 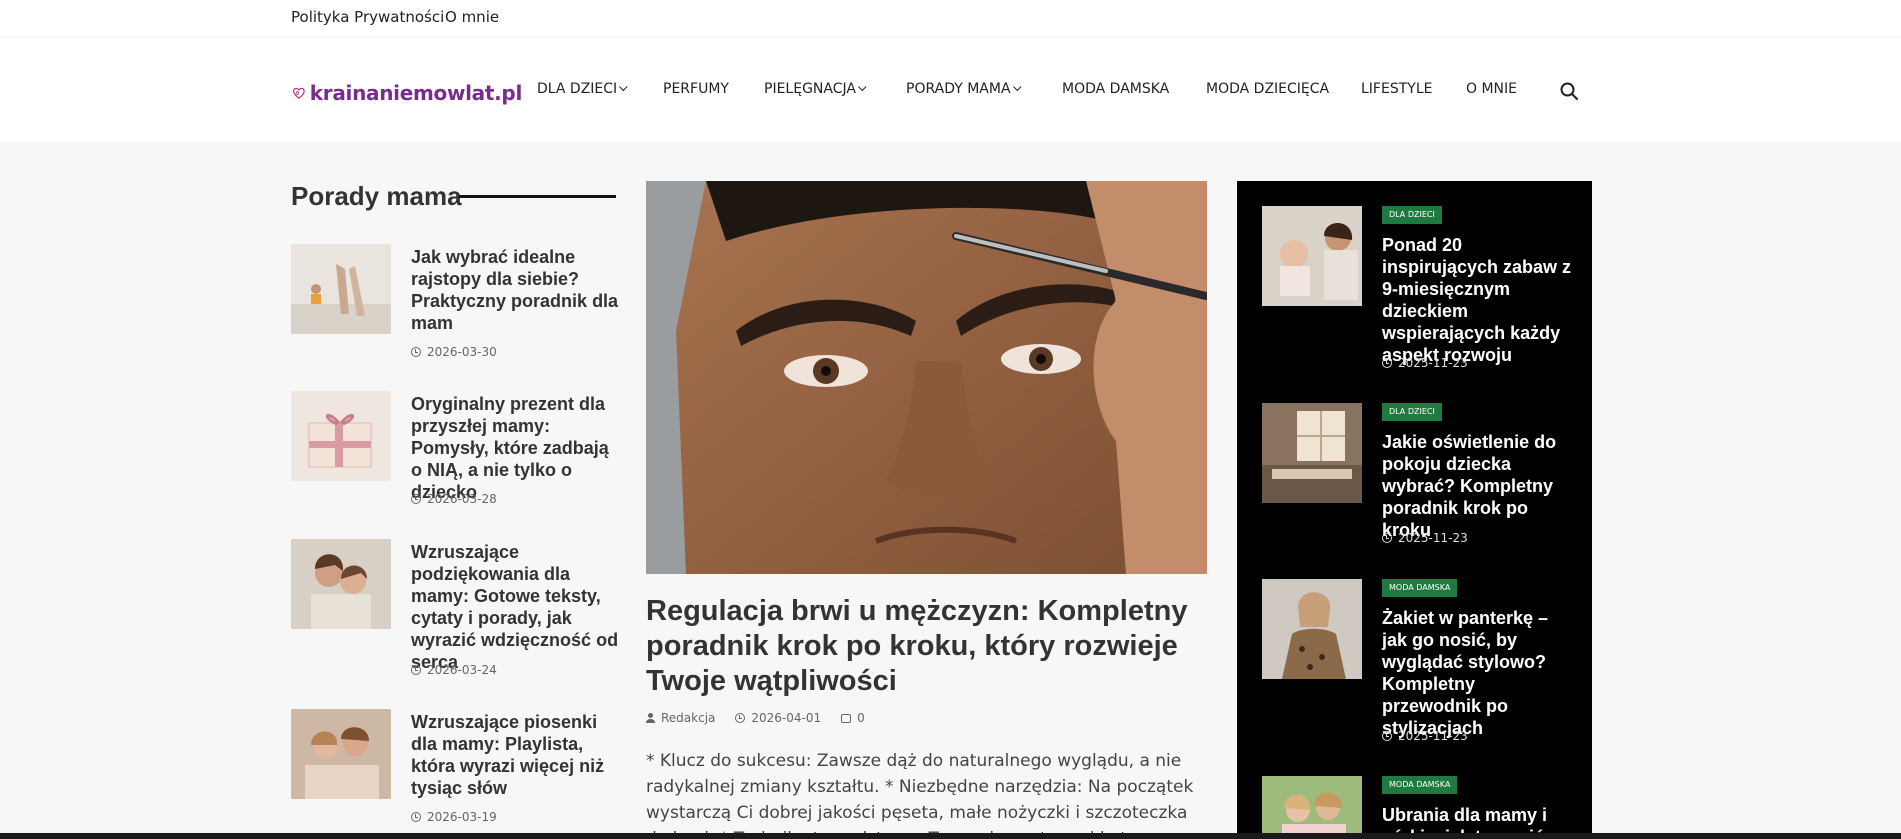 I want to click on featured-article-image, so click(x=926, y=377).